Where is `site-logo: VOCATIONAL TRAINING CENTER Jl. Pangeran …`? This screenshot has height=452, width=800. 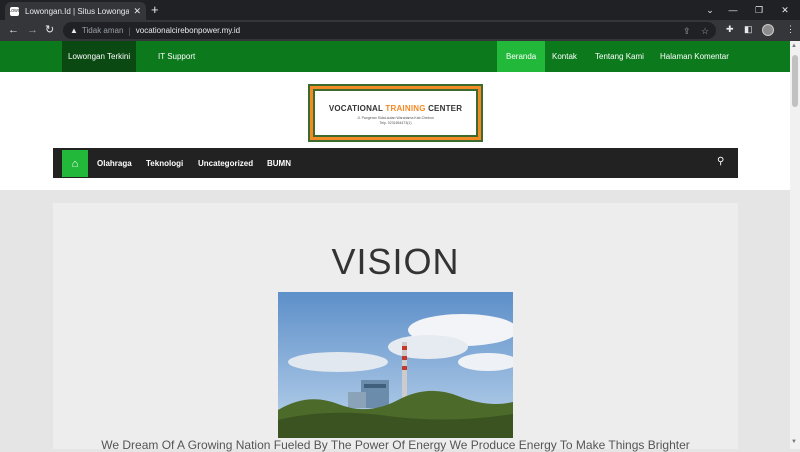 site-logo: VOCATIONAL TRAINING CENTER Jl. Pangeran … is located at coordinates (395, 113).